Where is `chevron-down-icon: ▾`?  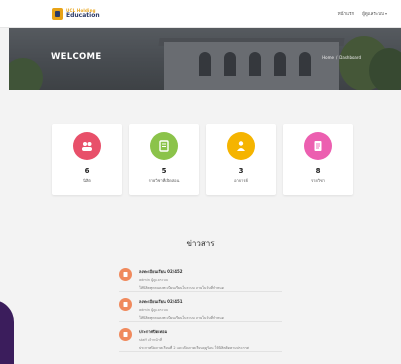
chevron-down-icon: ▾ is located at coordinates (385, 13).